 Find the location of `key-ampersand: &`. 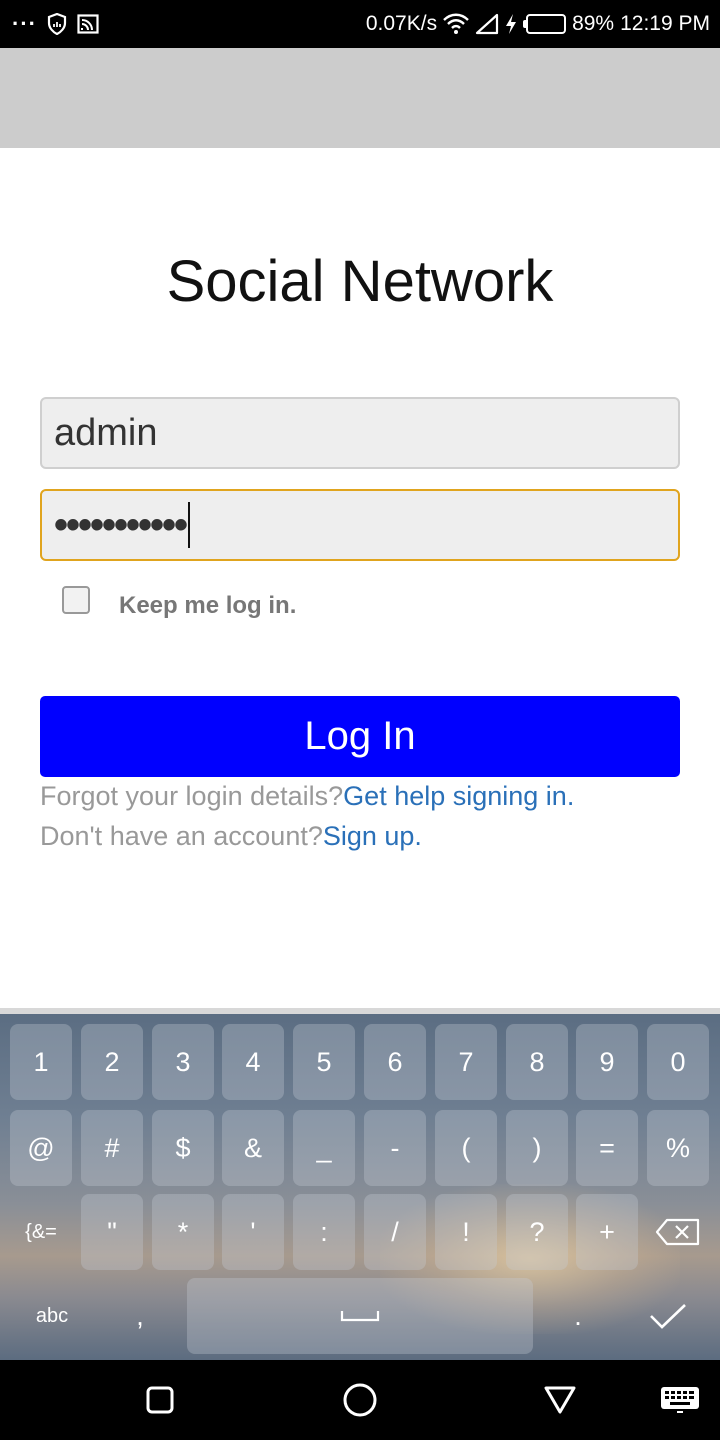

key-ampersand: & is located at coordinates (253, 1148).